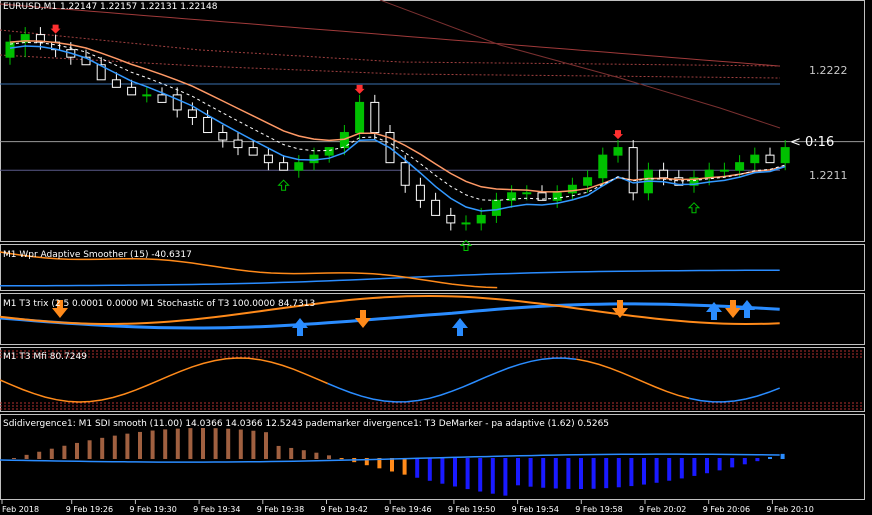 This screenshot has height=515, width=872. I want to click on time-label: 9 Feb 19:34, so click(216, 509).